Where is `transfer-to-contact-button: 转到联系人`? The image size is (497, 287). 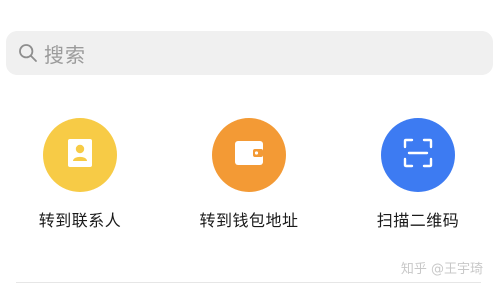 transfer-to-contact-button: 转到联系人 is located at coordinates (80, 178).